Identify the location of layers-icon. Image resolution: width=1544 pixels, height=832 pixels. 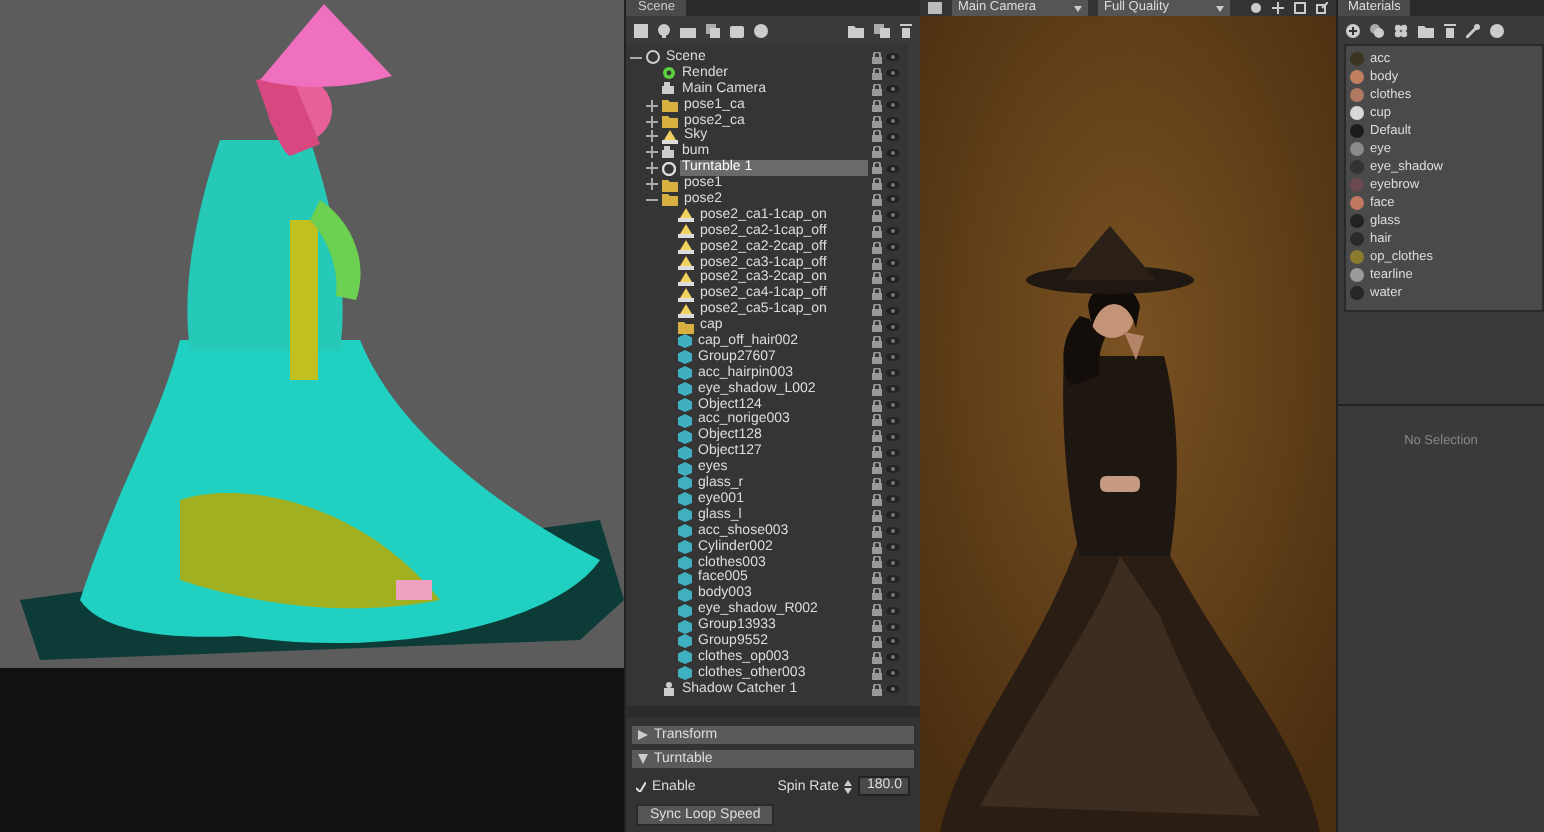
(713, 30).